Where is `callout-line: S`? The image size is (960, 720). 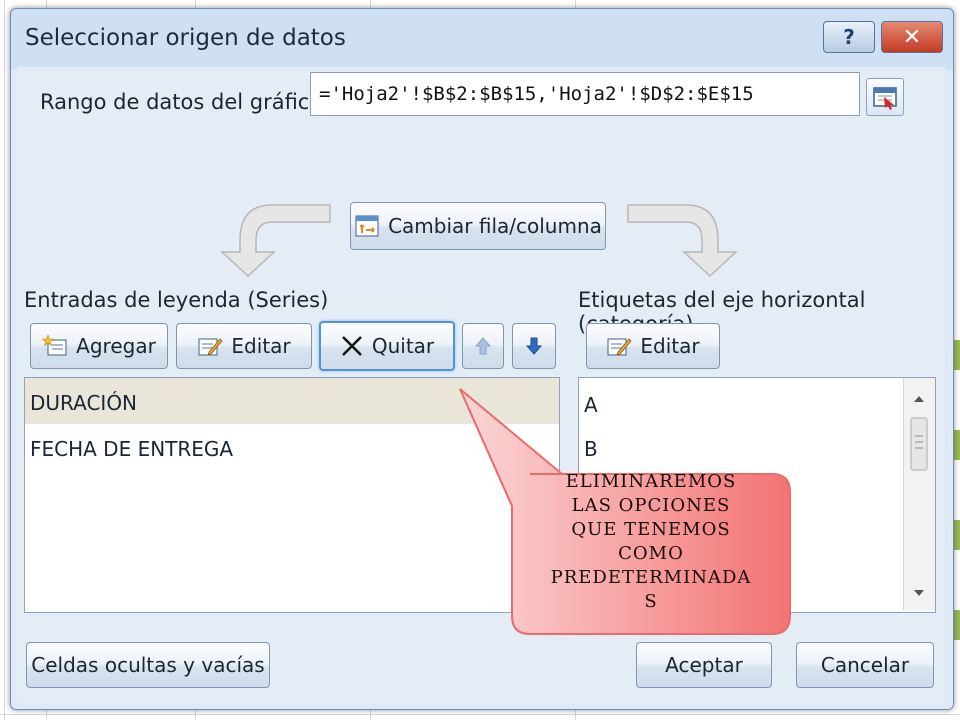 callout-line: S is located at coordinates (651, 601).